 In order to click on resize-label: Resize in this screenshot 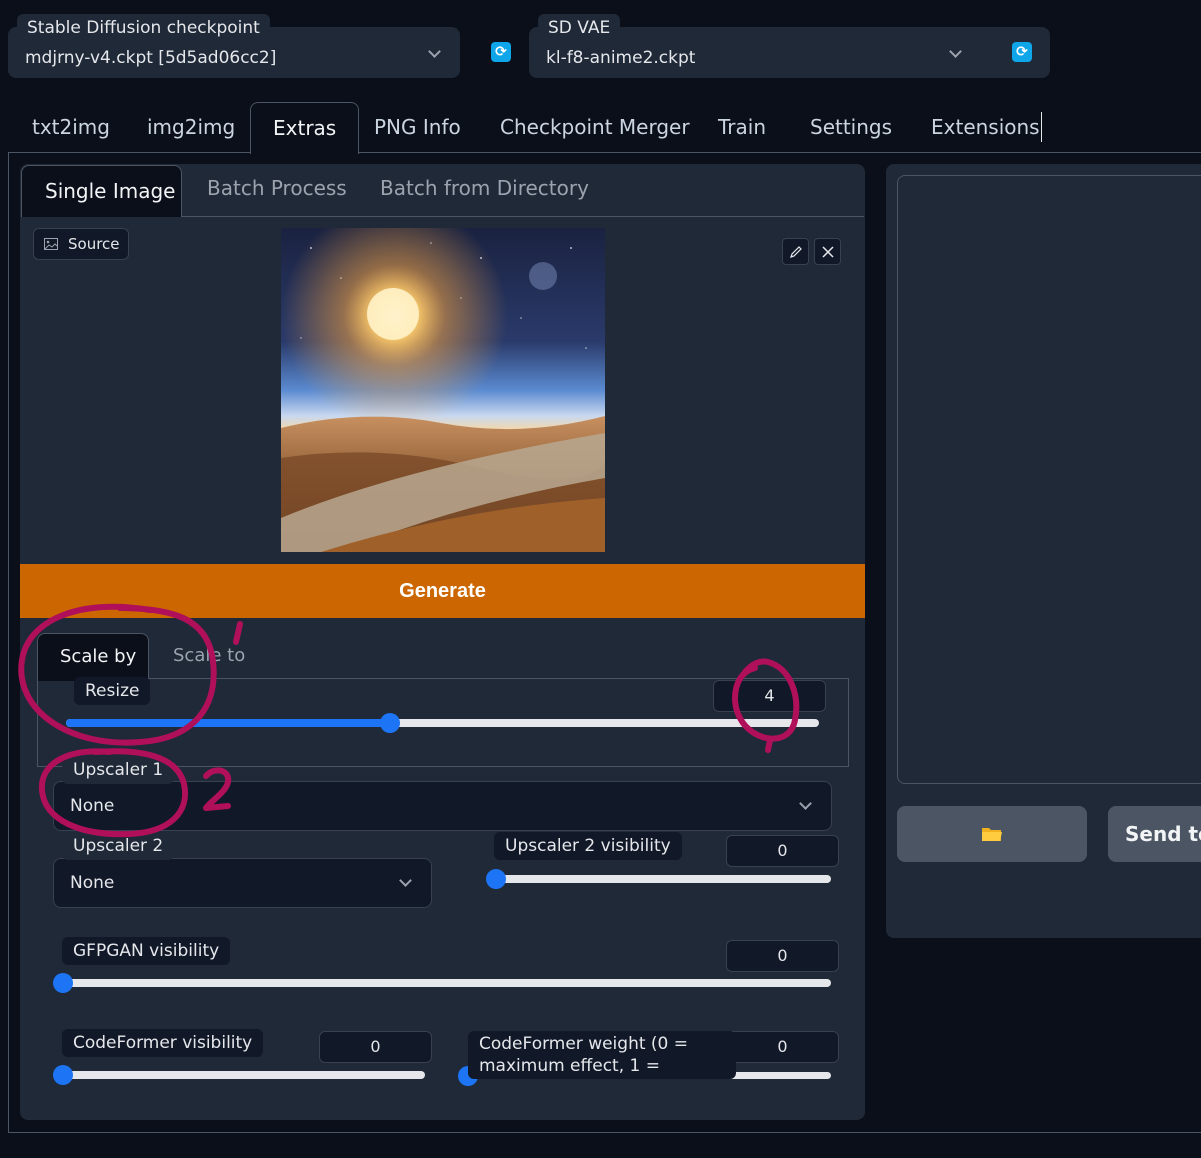, I will do `click(112, 691)`.